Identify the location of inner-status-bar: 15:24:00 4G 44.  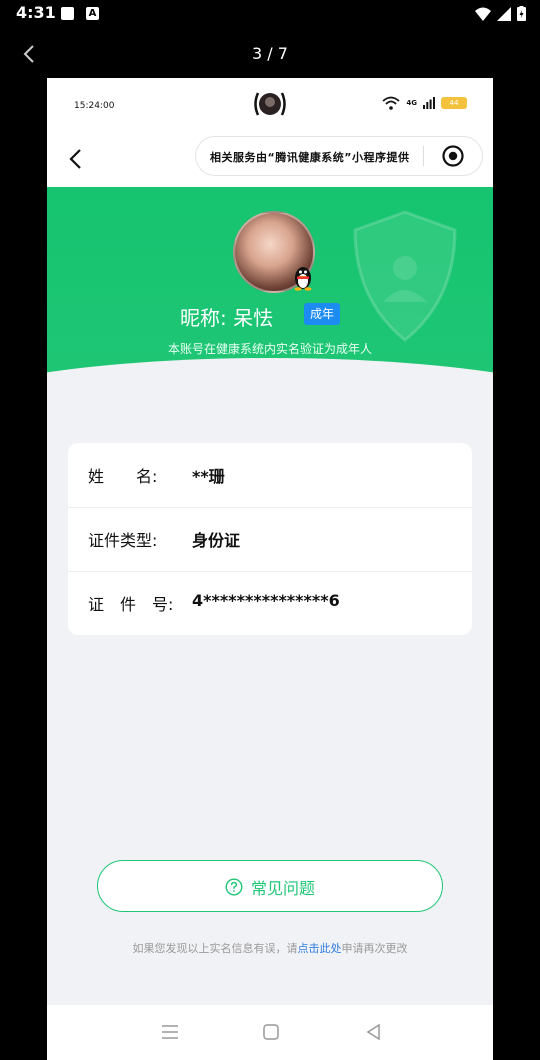
(270, 105).